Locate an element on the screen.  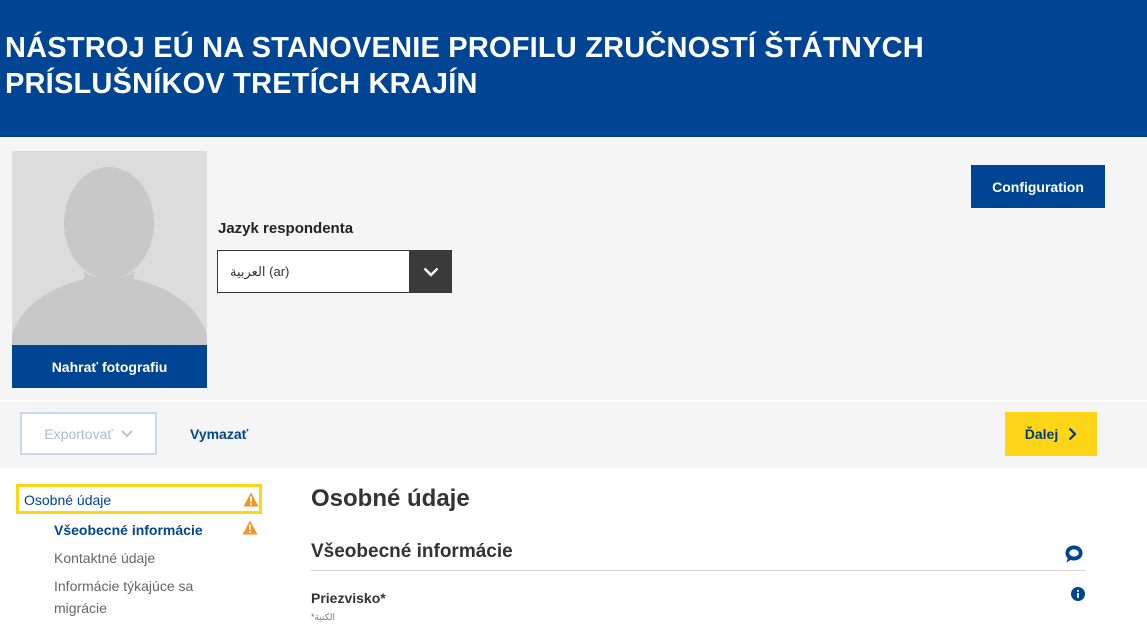
info-icon is located at coordinates (1078, 594).